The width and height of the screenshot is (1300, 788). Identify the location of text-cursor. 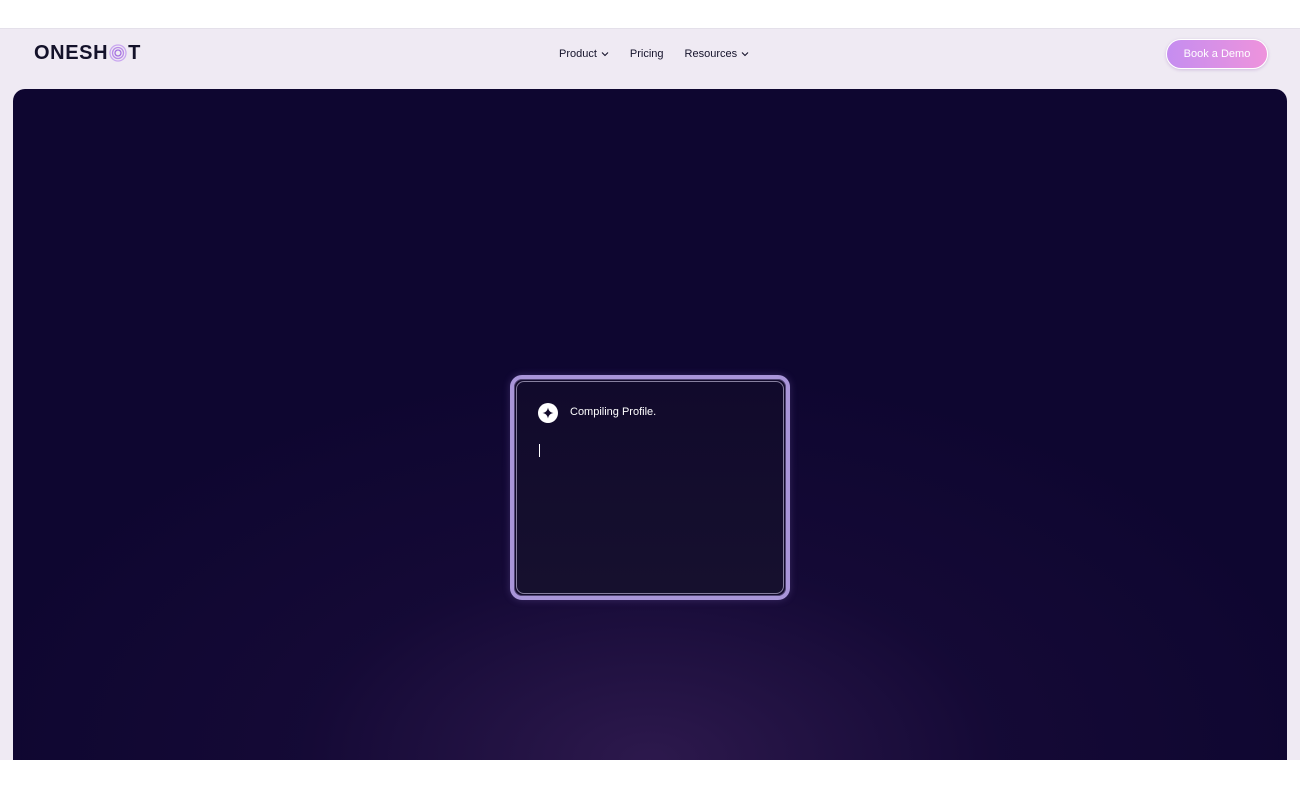
(539, 450).